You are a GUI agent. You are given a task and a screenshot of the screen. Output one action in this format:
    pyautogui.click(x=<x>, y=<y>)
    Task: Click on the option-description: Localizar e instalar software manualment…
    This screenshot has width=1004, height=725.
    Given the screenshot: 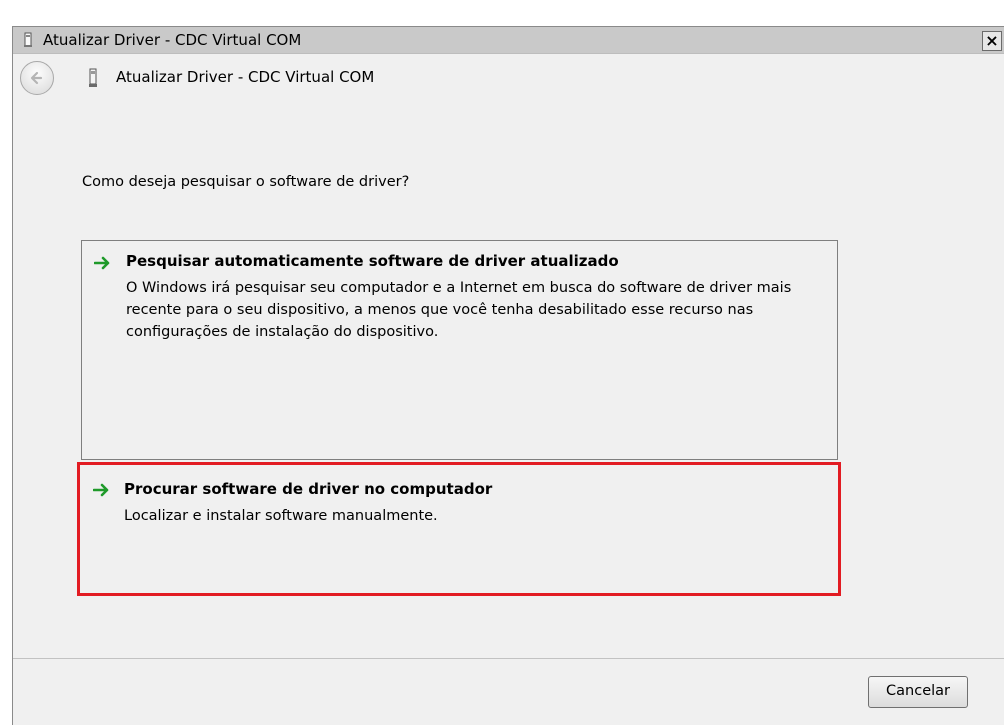 What is the action you would take?
    pyautogui.click(x=281, y=516)
    